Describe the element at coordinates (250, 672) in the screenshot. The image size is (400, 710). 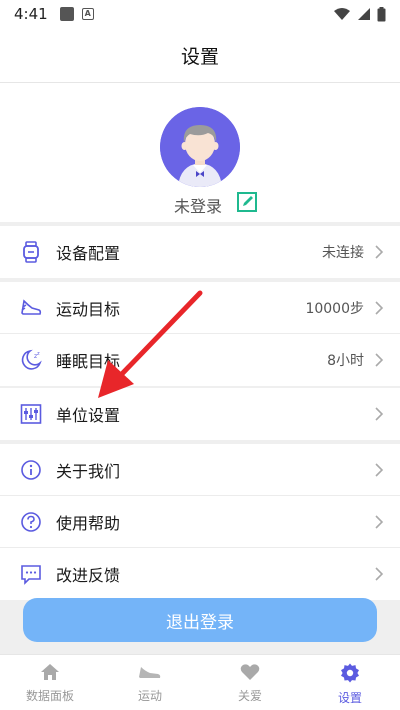
I see `heart-icon` at that location.